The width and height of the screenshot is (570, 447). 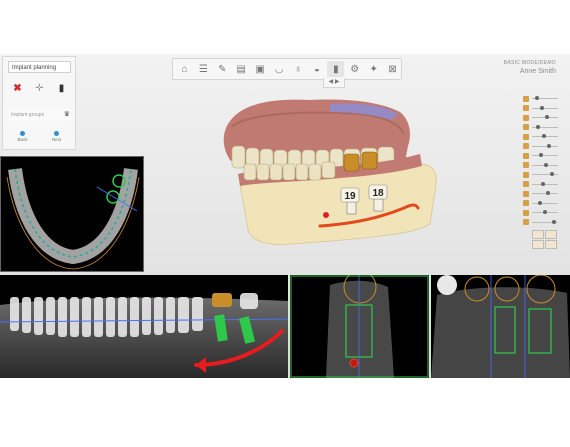 I want to click on next-label: Next, so click(x=56, y=139).